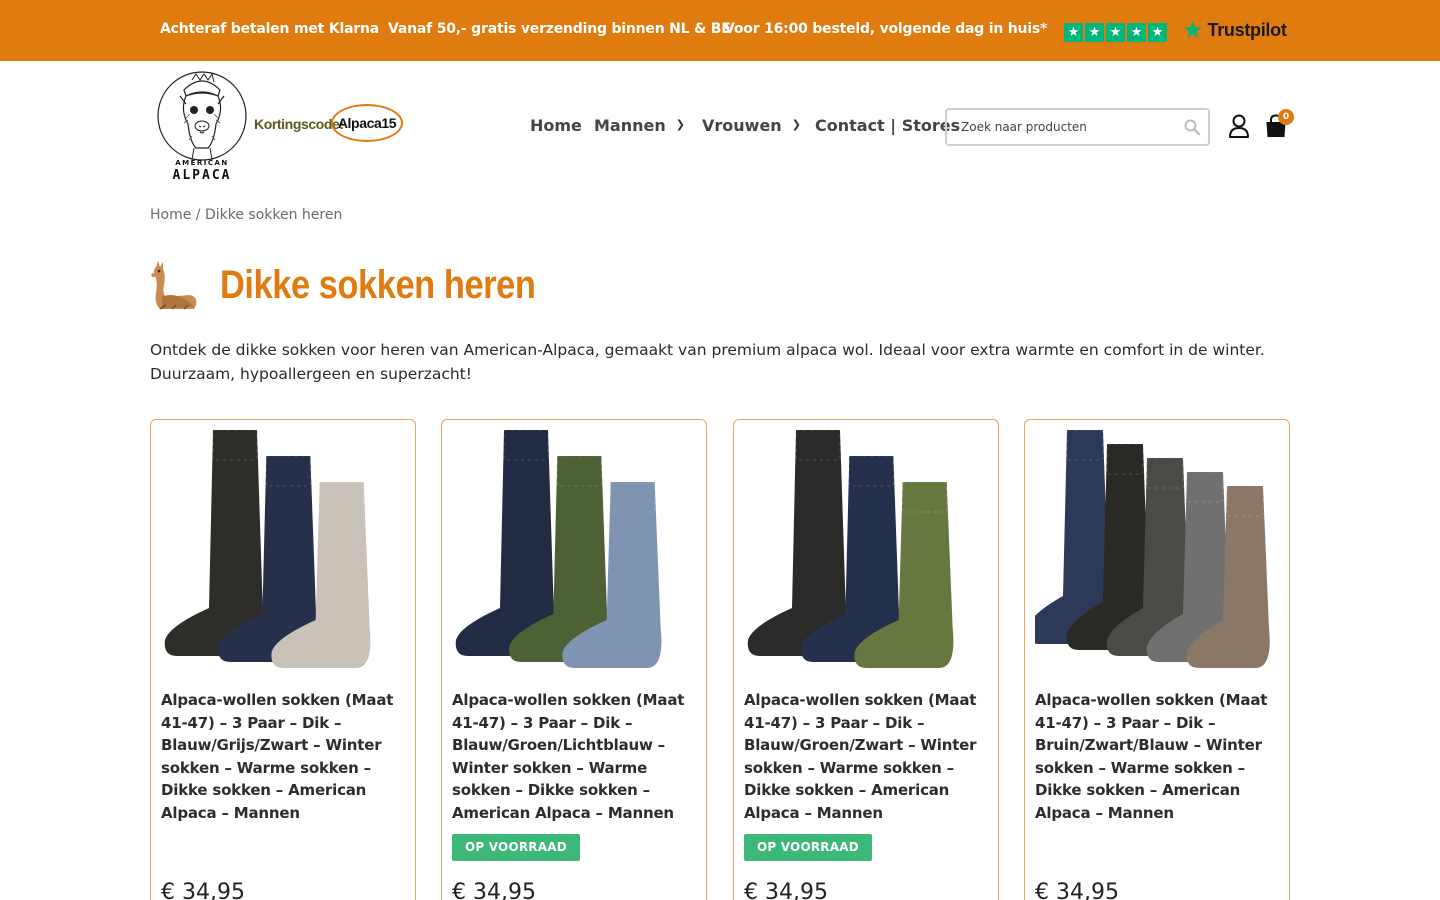  What do you see at coordinates (246, 215) in the screenshot?
I see `breadcrumb: Home / Dikke sokken heren` at bounding box center [246, 215].